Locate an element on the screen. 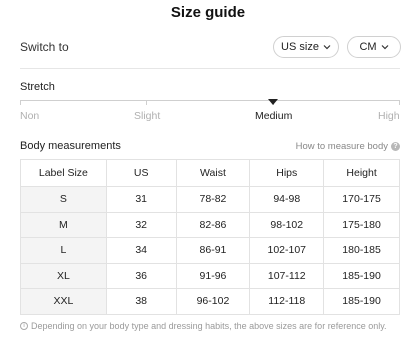 The image size is (416, 351). table-cell: 34 is located at coordinates (141, 250).